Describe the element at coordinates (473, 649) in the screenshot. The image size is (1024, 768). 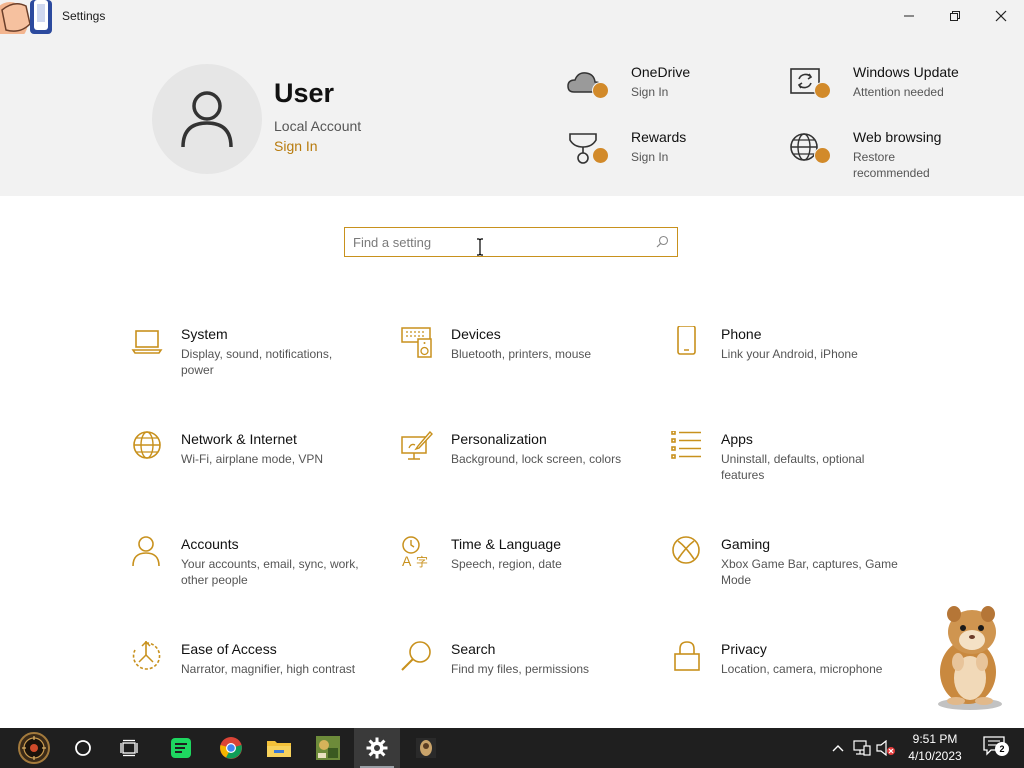
I see `tile-title: Search` at that location.